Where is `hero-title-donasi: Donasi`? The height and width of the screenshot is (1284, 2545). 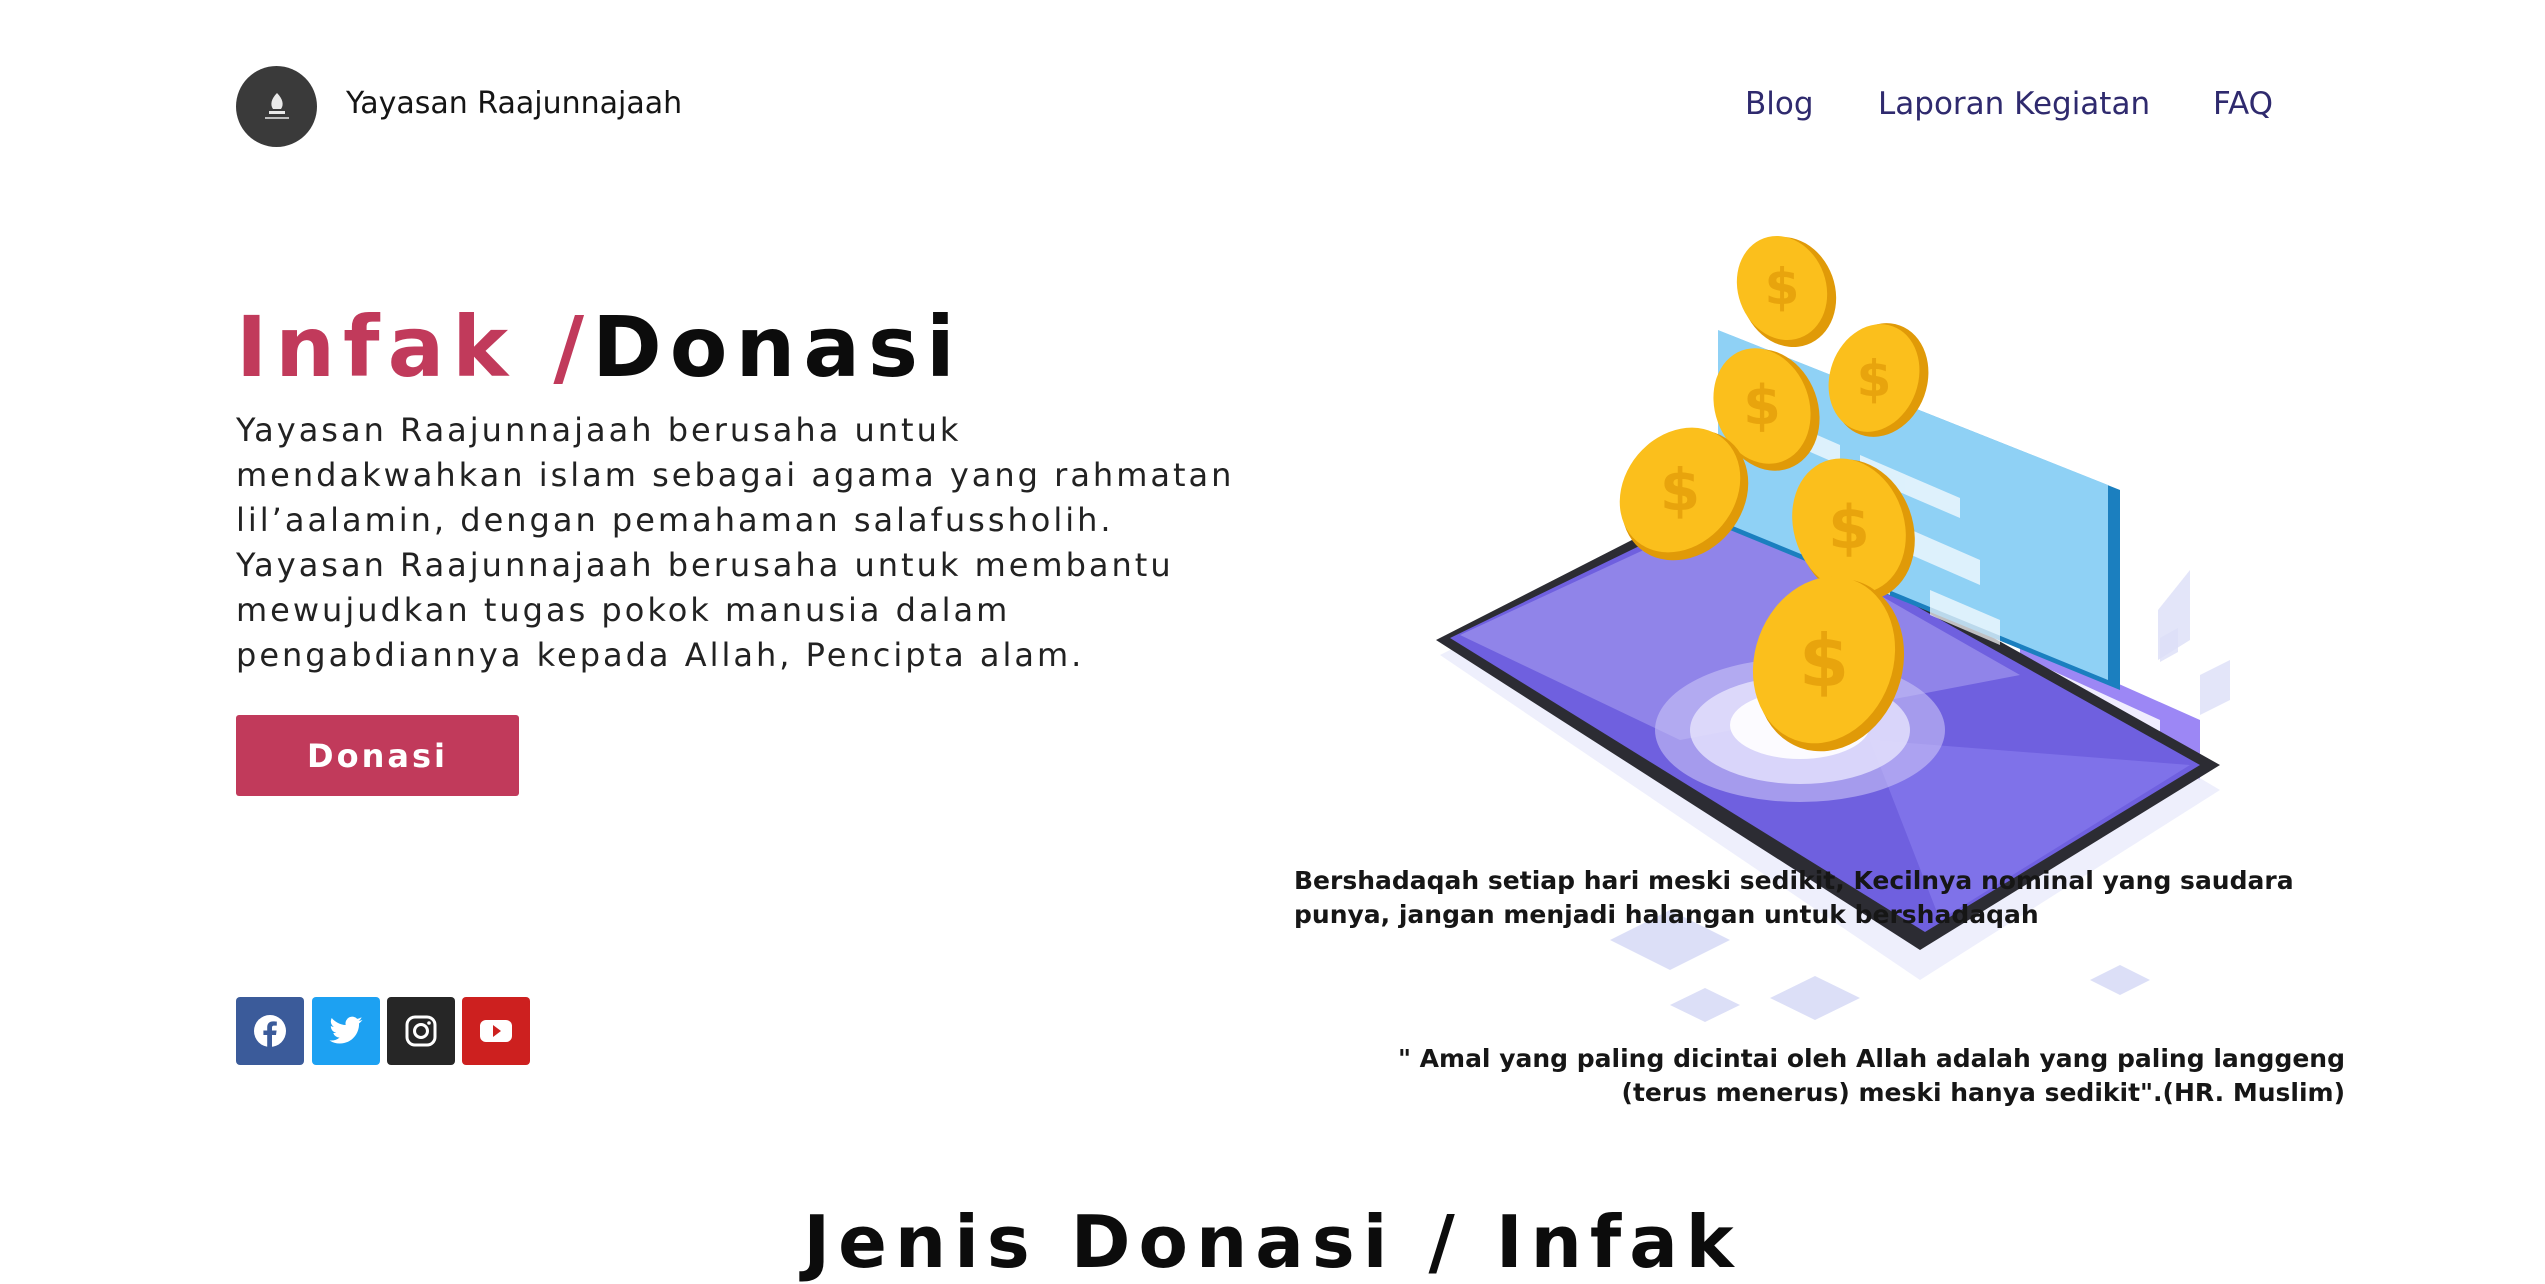 hero-title-donasi: Donasi is located at coordinates (777, 347).